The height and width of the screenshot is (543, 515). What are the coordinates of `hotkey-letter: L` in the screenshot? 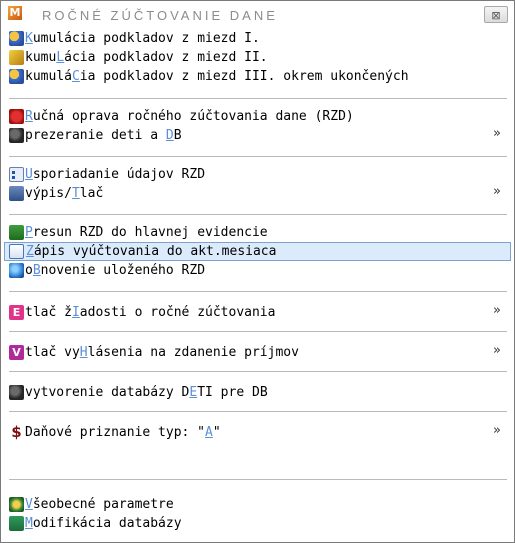 It's located at (60, 57).